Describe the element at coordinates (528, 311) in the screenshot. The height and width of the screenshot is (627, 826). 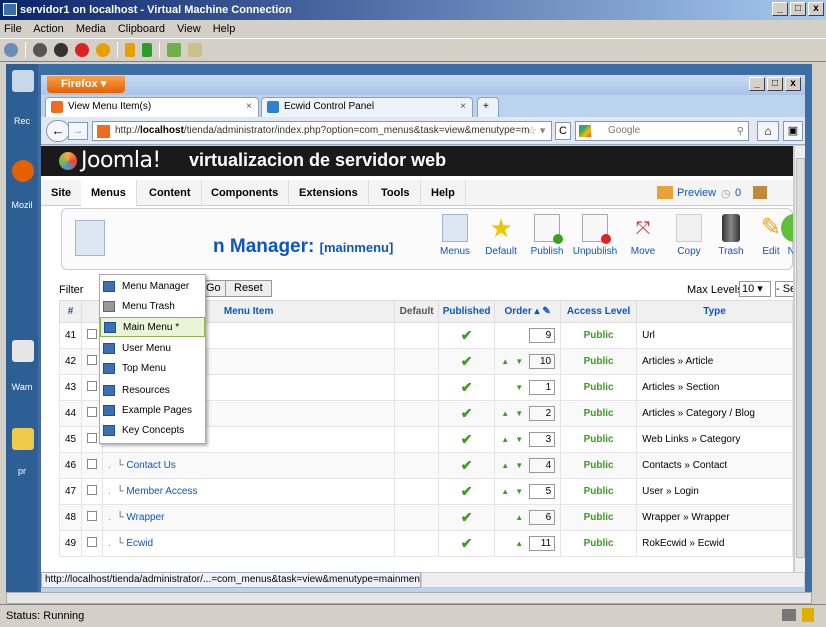
I see `col-order: Order ▴ ✎` at that location.